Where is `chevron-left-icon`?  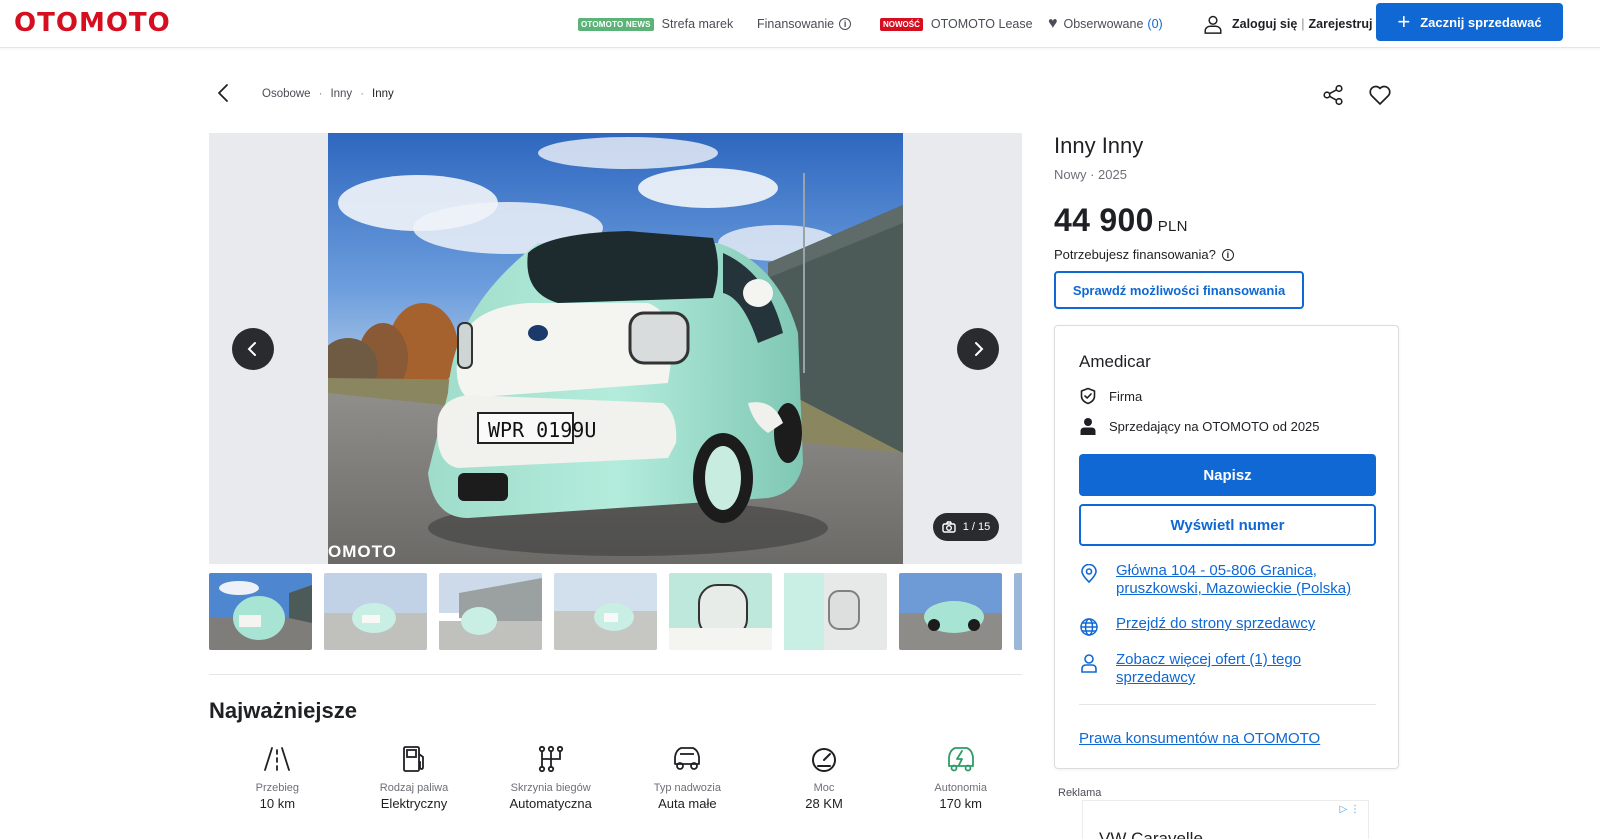
chevron-left-icon is located at coordinates (251, 349).